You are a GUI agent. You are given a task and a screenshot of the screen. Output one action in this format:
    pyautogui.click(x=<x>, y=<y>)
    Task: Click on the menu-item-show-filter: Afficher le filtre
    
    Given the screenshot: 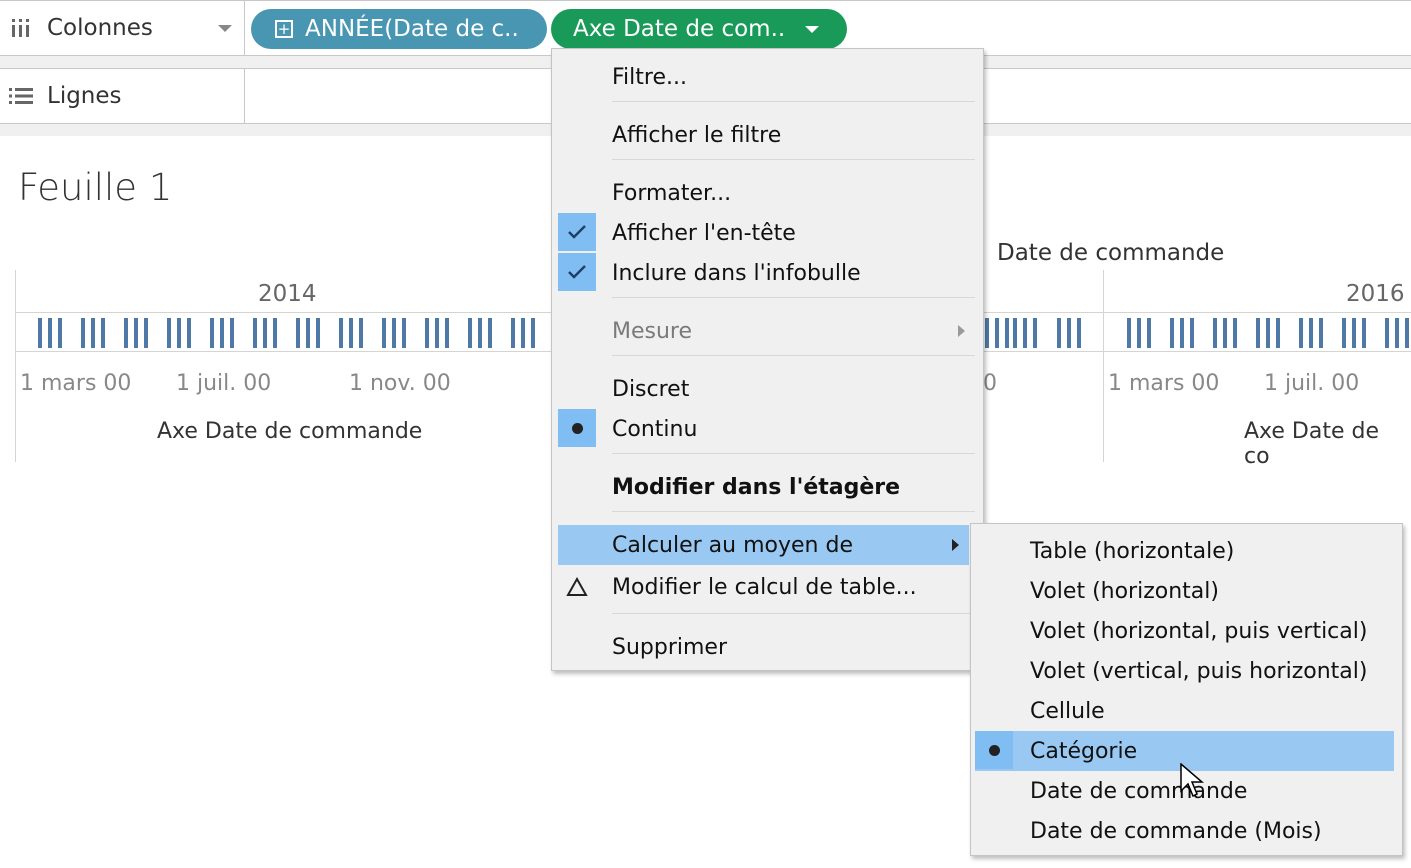 What is the action you would take?
    pyautogui.click(x=766, y=135)
    